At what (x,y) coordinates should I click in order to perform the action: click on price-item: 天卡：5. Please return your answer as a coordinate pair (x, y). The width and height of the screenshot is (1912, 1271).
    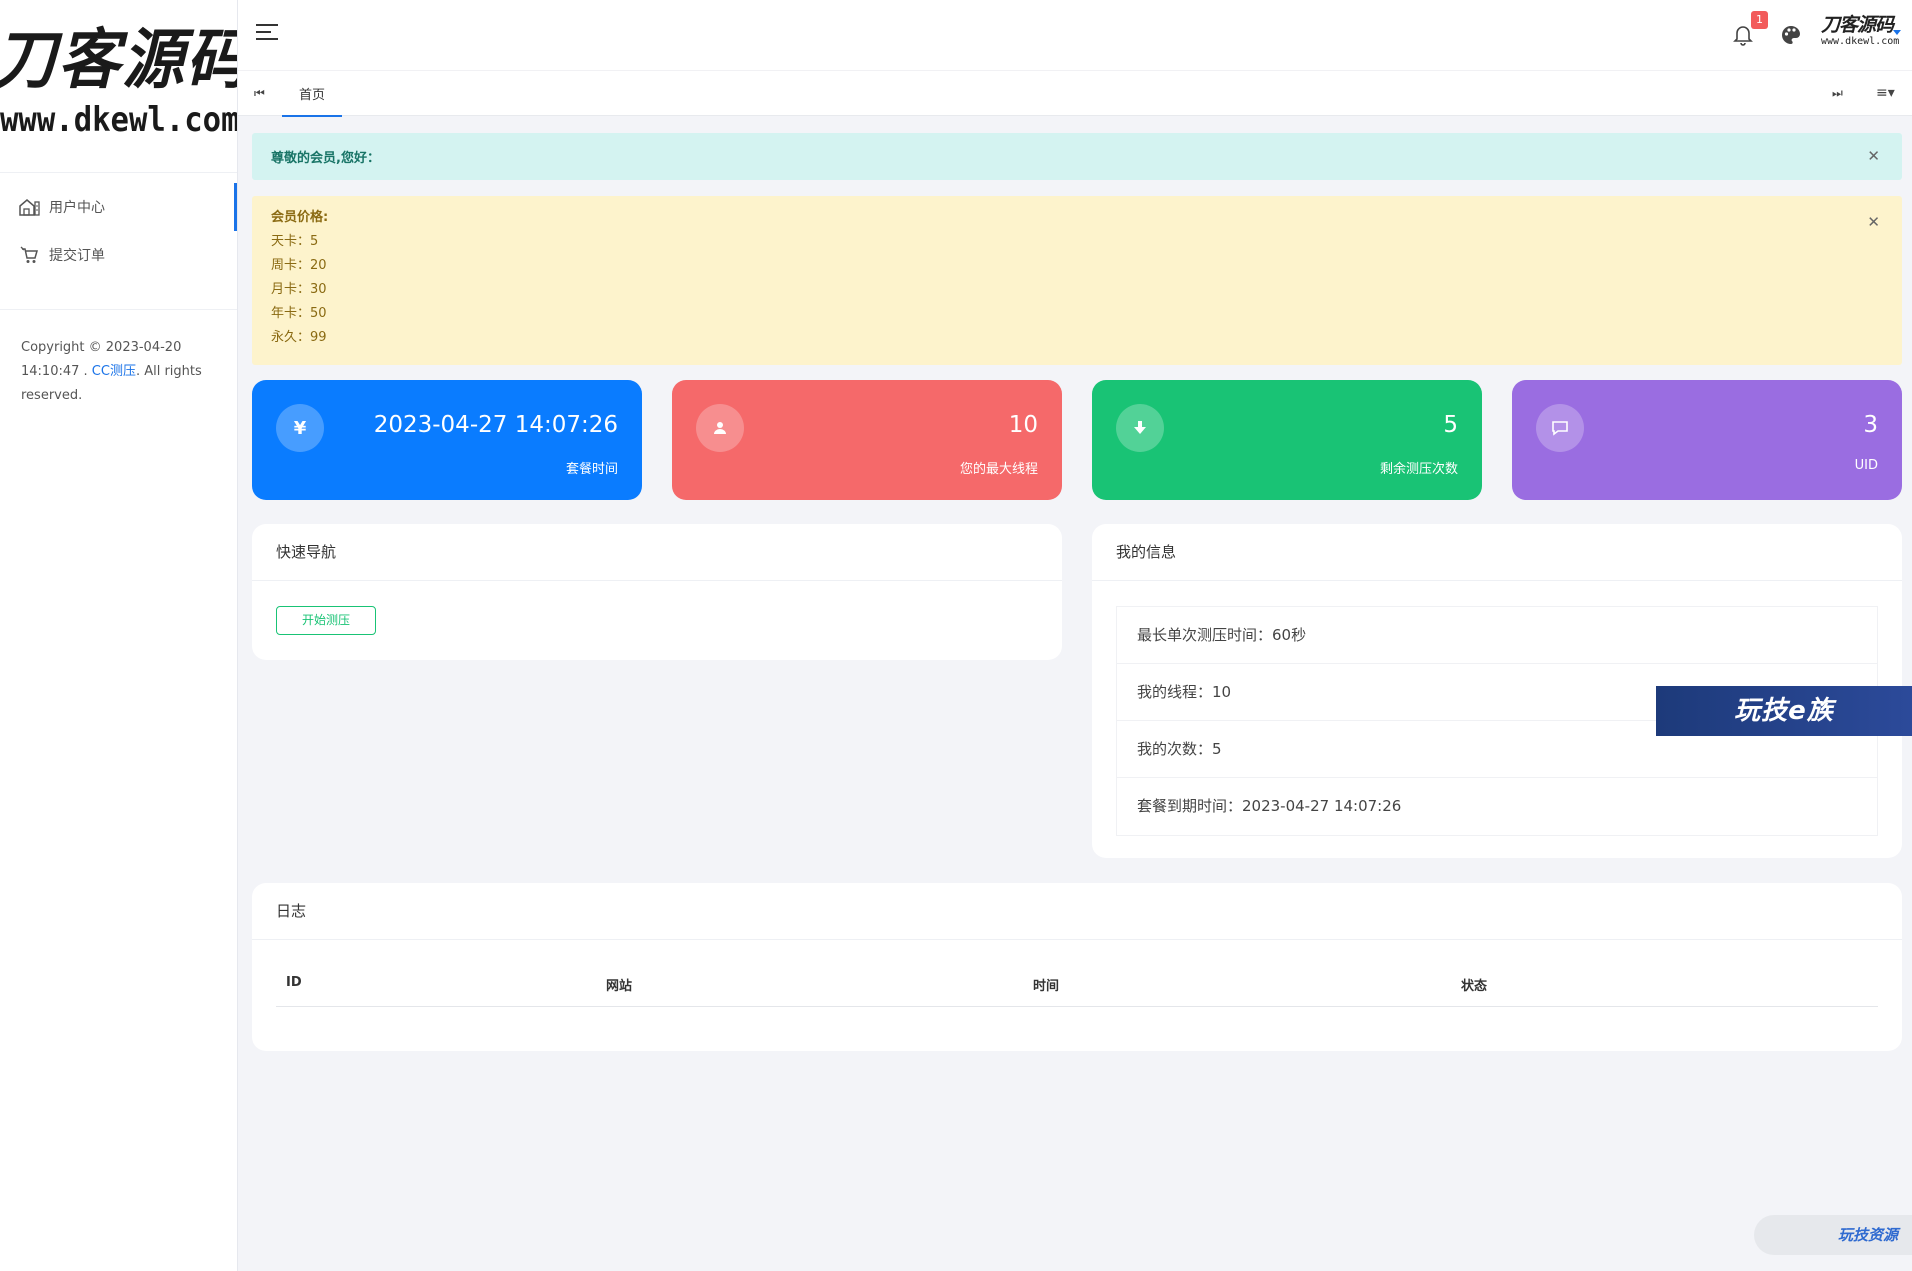
    Looking at the image, I should click on (295, 241).